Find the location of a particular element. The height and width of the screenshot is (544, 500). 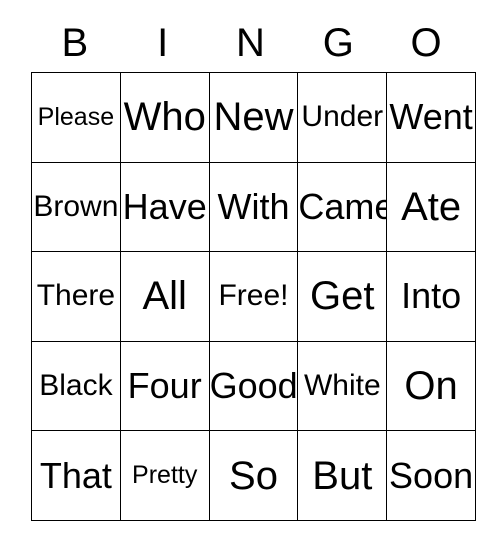

bingo-cell-label: Under is located at coordinates (342, 117).